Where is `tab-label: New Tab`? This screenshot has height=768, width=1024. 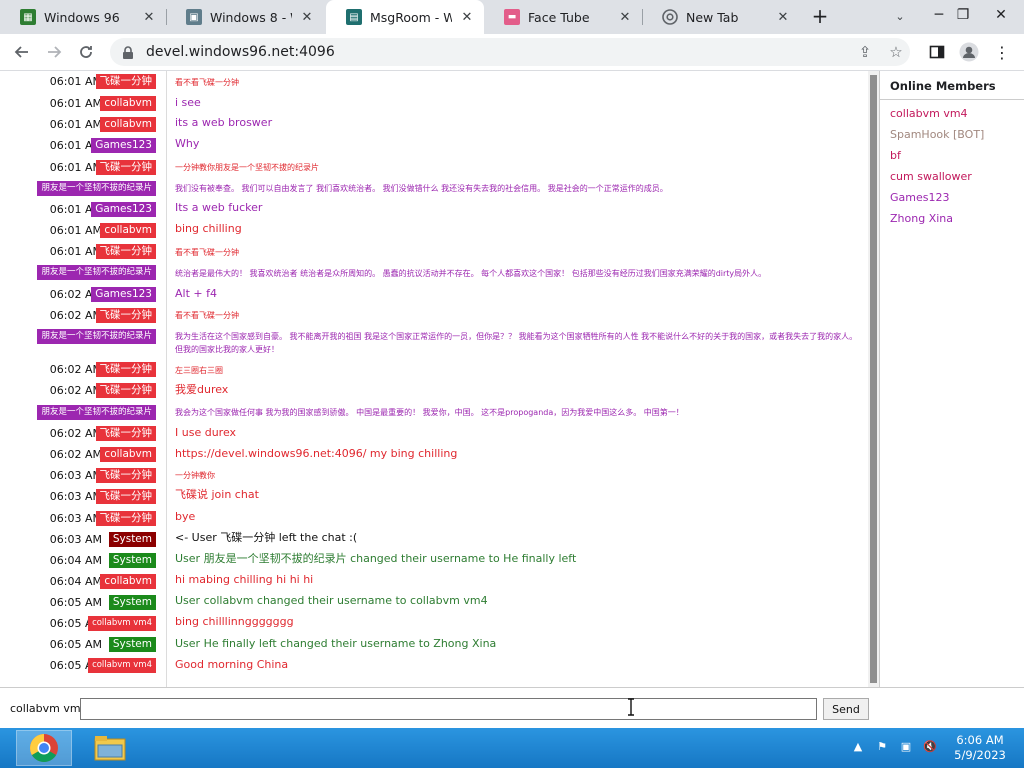
tab-label: New Tab is located at coordinates (712, 17).